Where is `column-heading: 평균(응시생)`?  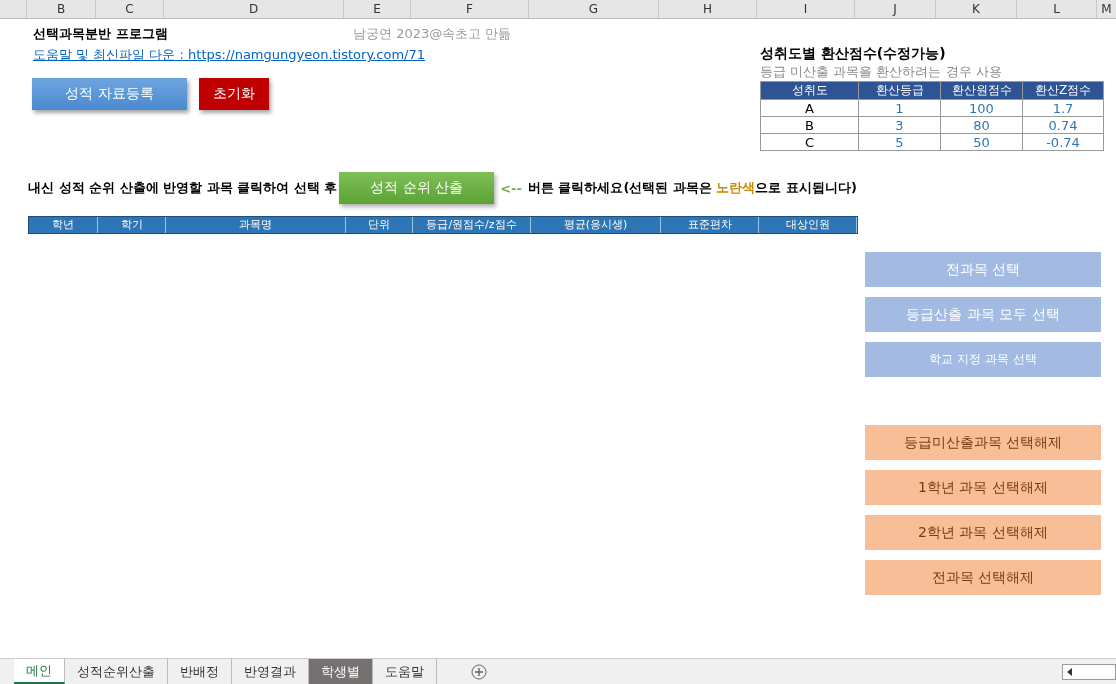 column-heading: 평균(응시생) is located at coordinates (596, 225).